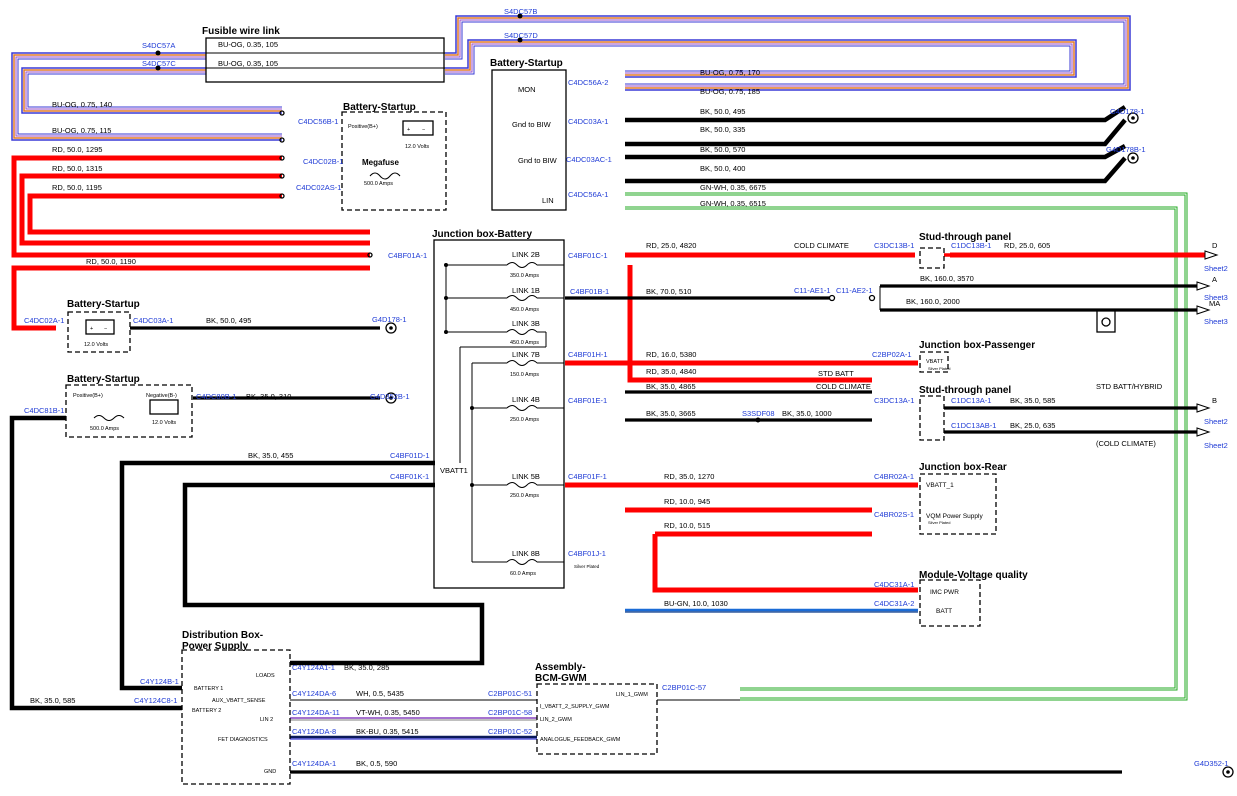  Describe the element at coordinates (687, 525) in the screenshot. I see `wire-515: RD, 10.0, 515` at that location.